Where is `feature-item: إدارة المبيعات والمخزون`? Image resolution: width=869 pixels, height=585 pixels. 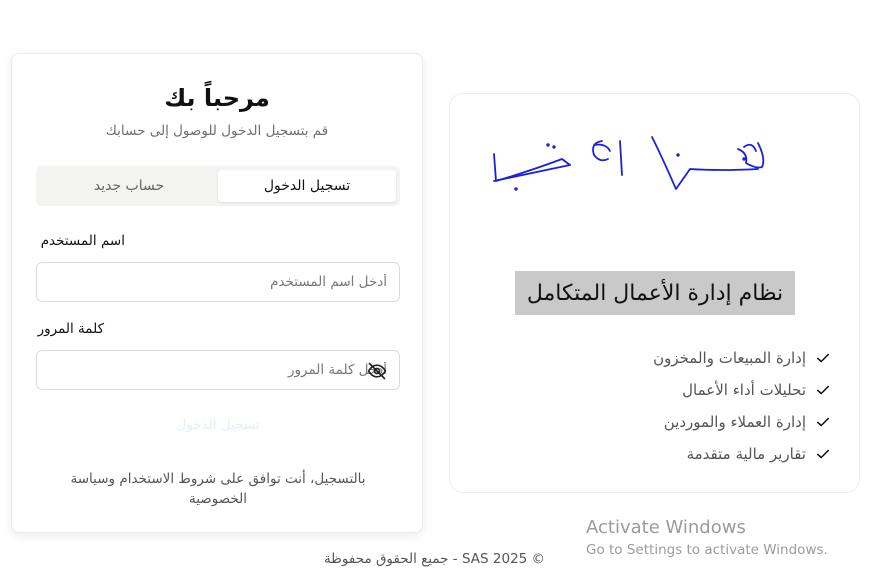 feature-item: إدارة المبيعات والمخزون is located at coordinates (730, 358).